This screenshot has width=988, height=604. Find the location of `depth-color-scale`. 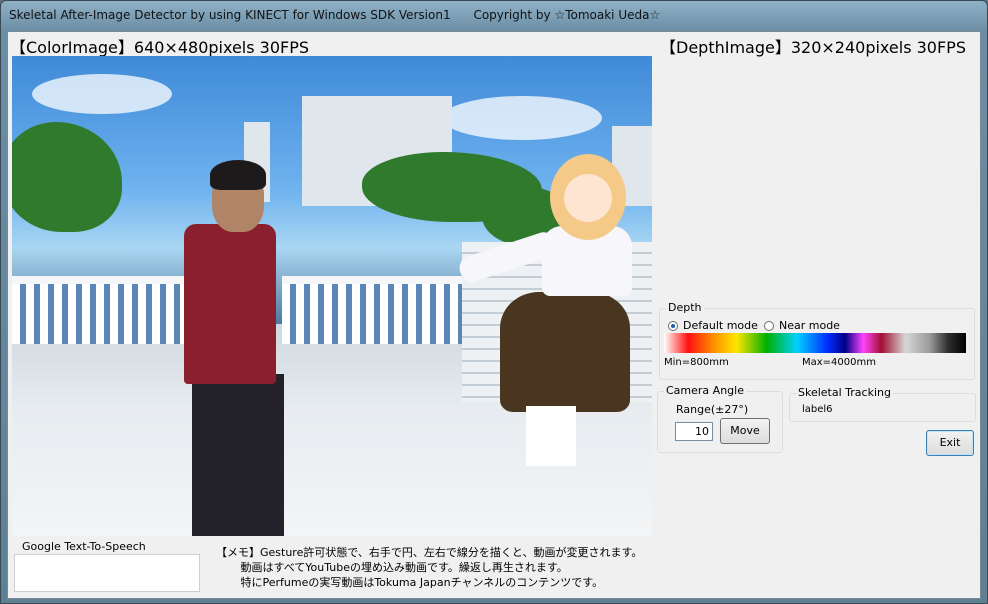

depth-color-scale is located at coordinates (815, 343).